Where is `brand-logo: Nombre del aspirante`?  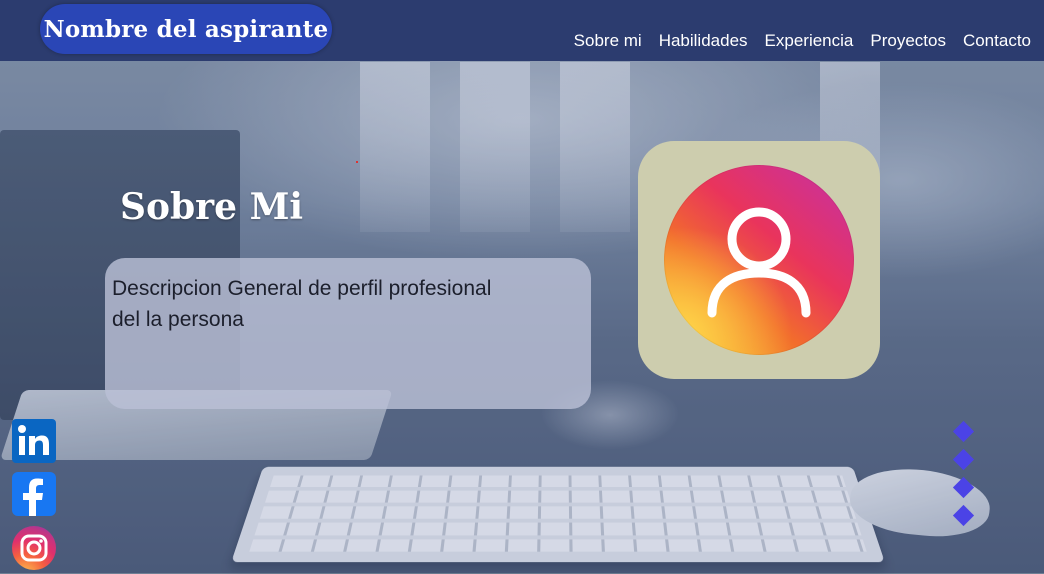 brand-logo: Nombre del aspirante is located at coordinates (186, 29).